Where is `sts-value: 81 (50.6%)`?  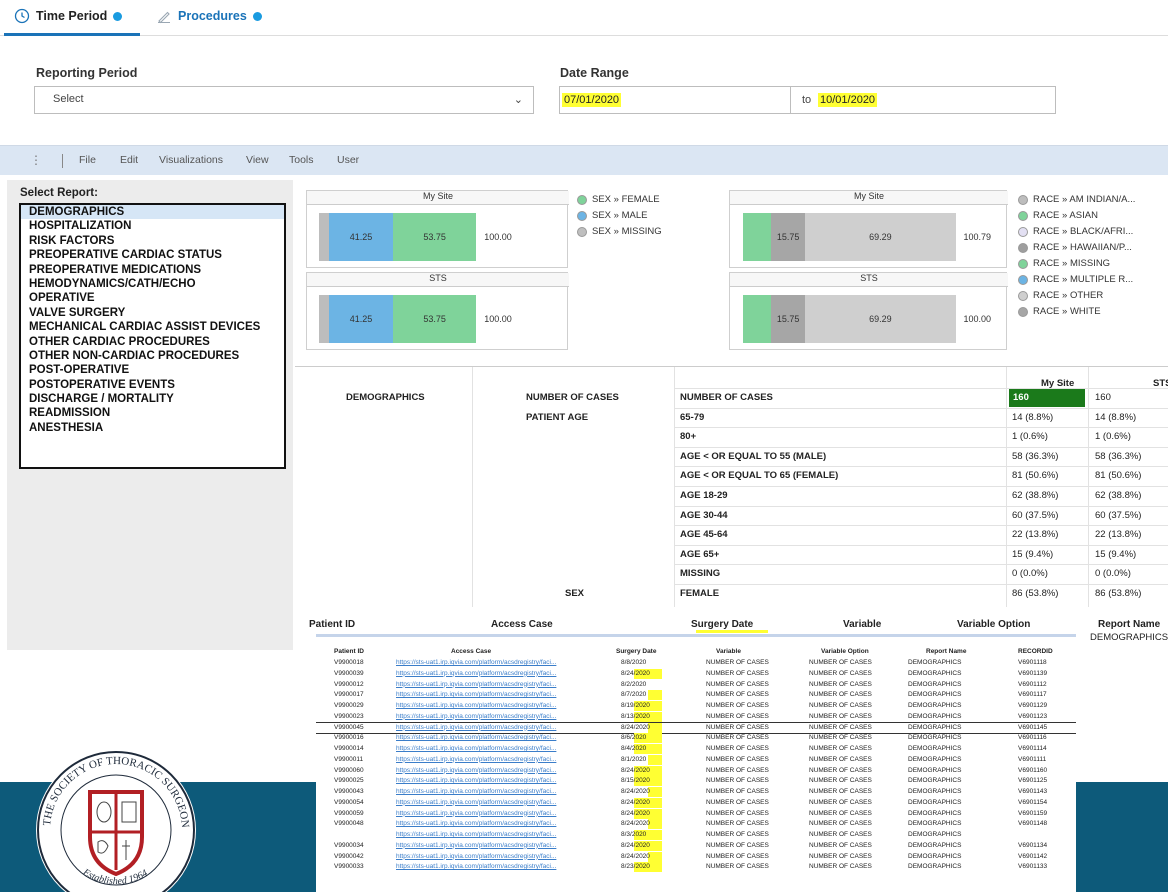
sts-value: 81 (50.6%) is located at coordinates (1118, 475).